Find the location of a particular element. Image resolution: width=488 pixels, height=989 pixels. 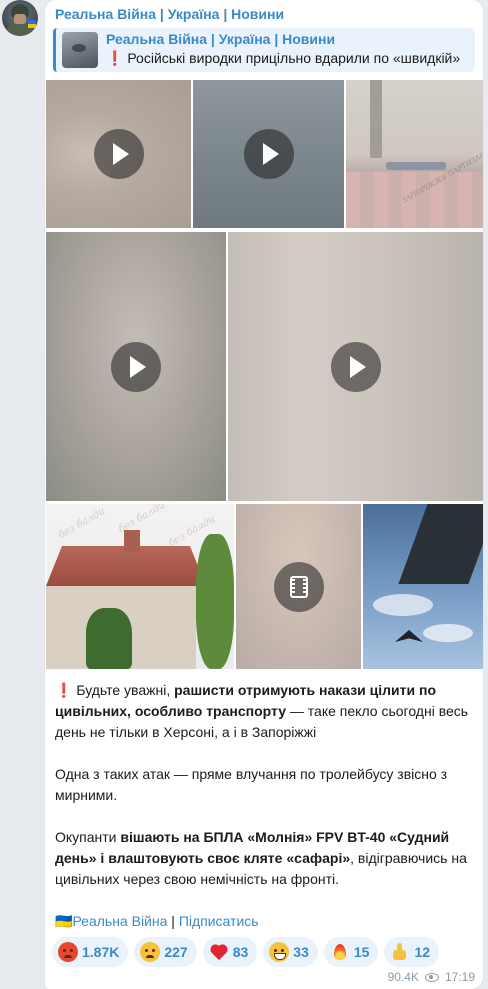

grinning-face-icon is located at coordinates (279, 952).